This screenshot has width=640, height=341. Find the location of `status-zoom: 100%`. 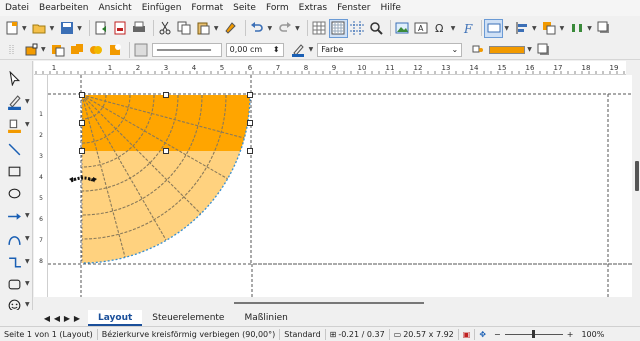

status-zoom: 100% is located at coordinates (592, 334).